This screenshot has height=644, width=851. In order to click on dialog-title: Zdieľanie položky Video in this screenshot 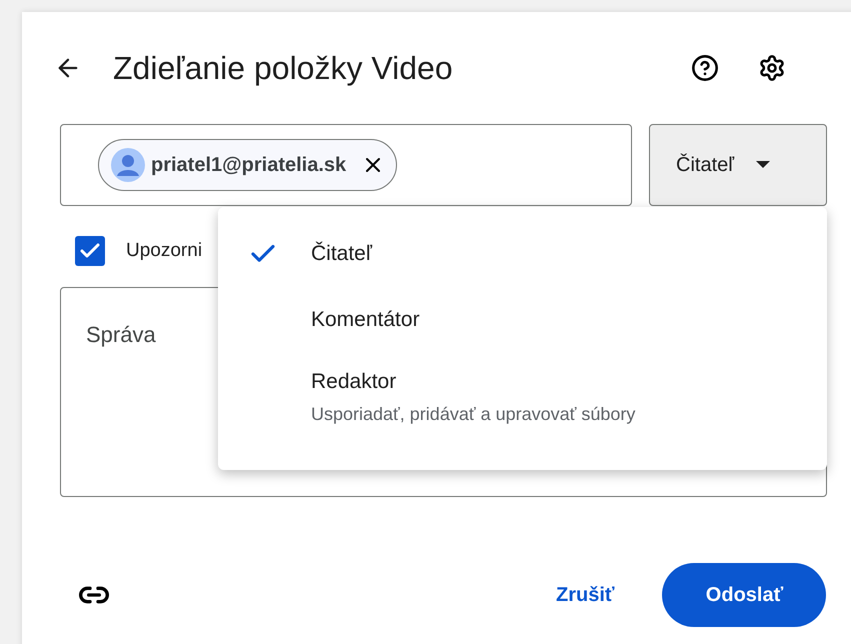, I will do `click(283, 68)`.